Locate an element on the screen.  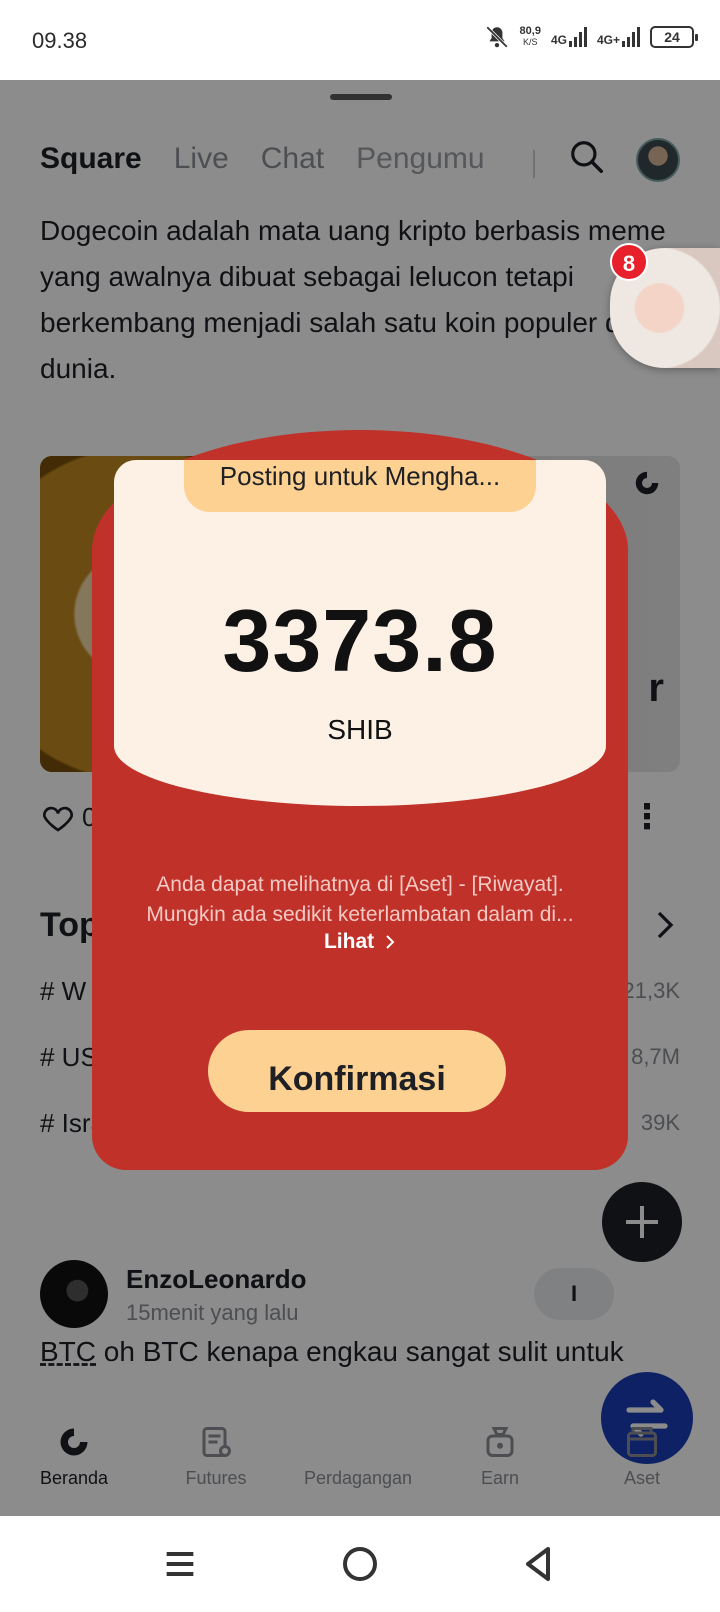
status-icons: 80,9 K/S 4G 4G+ 24 is located at coordinates (591, 37).